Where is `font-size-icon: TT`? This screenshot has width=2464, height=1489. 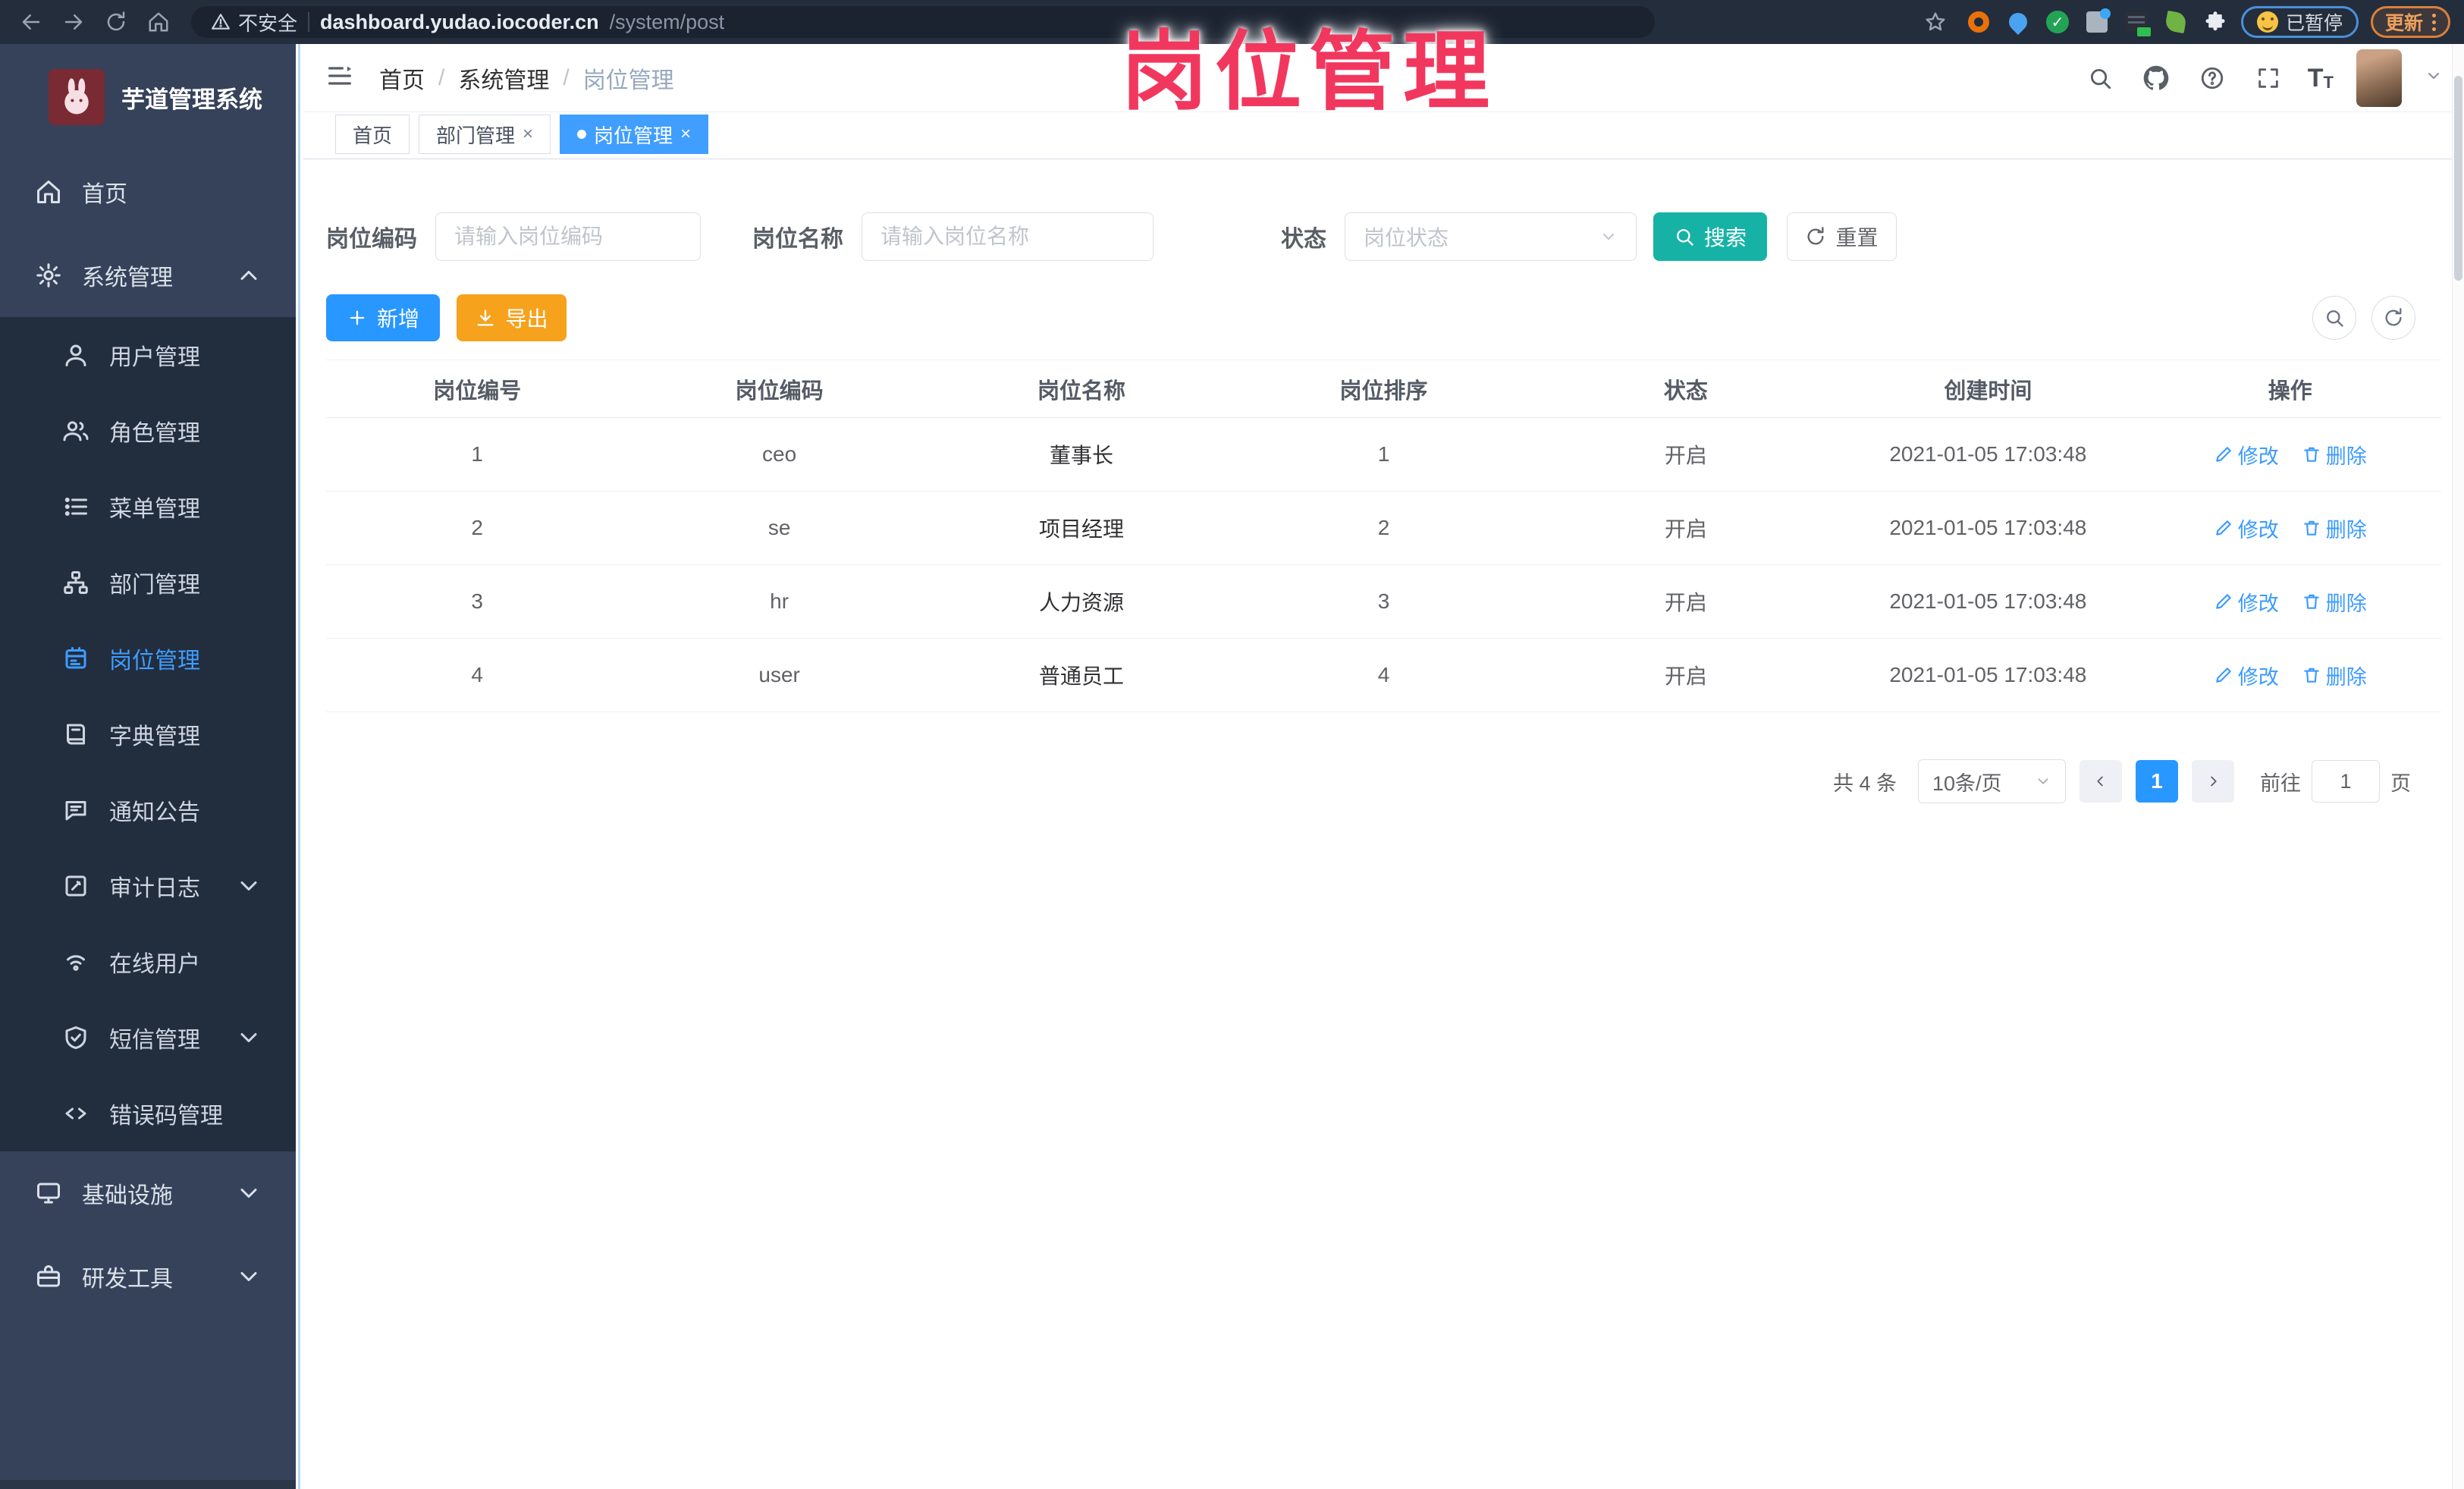
font-size-icon: TT is located at coordinates (2321, 78).